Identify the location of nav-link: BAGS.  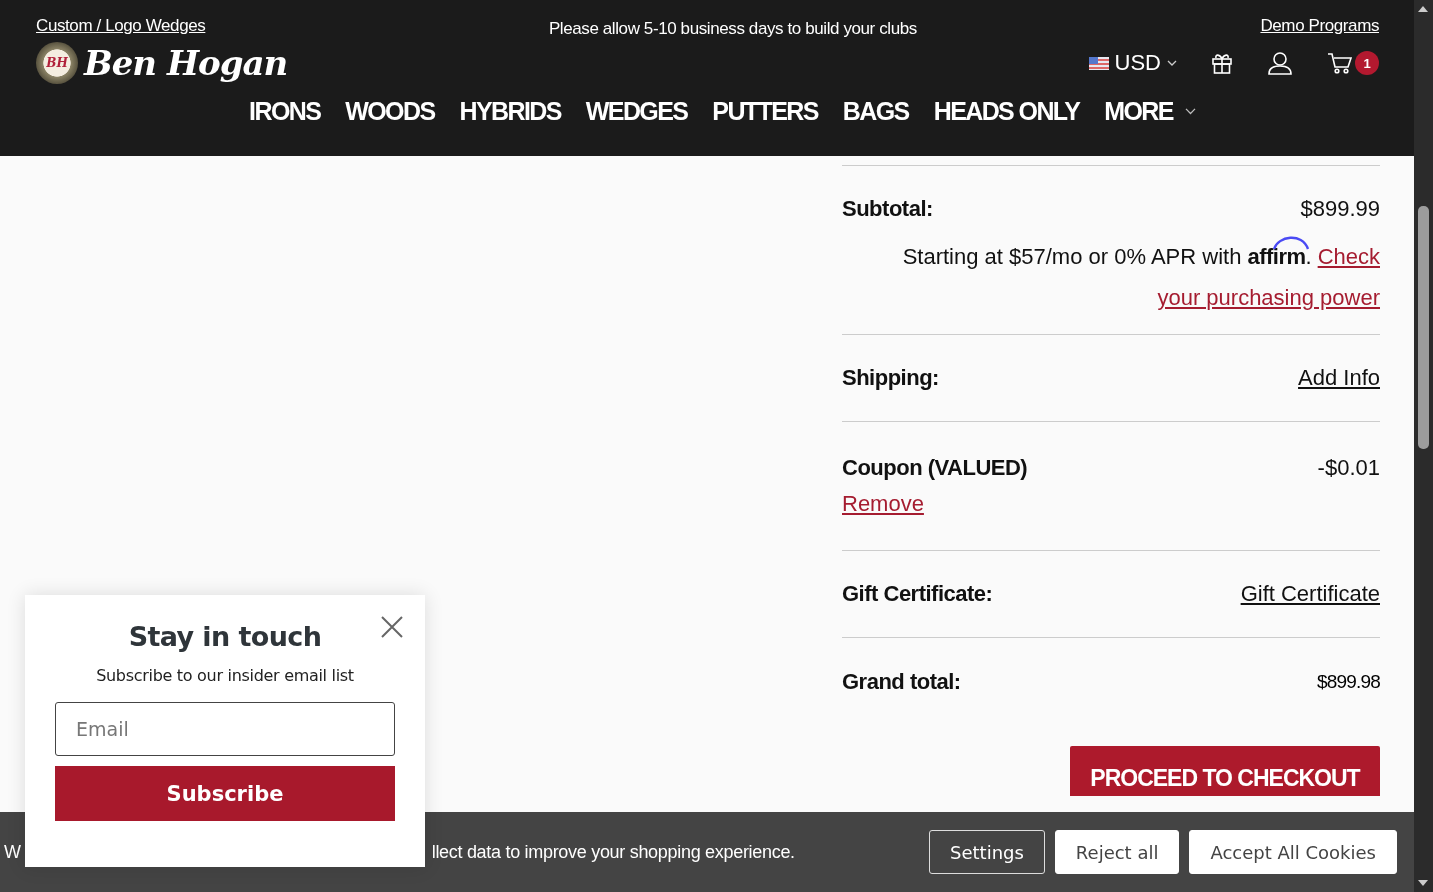
(875, 111).